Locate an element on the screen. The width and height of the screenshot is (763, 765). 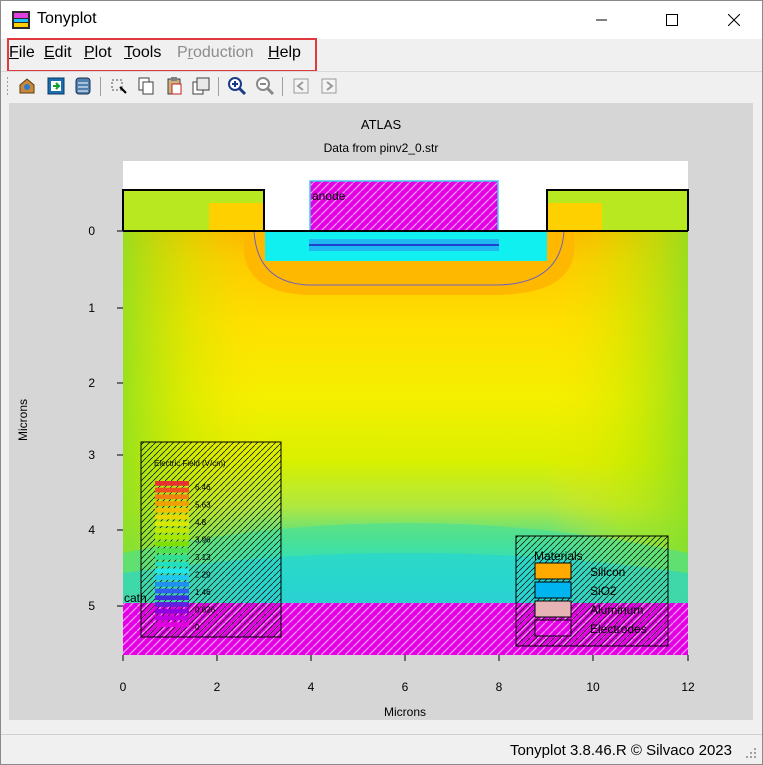
toolbar-grip is located at coordinates (7, 86).